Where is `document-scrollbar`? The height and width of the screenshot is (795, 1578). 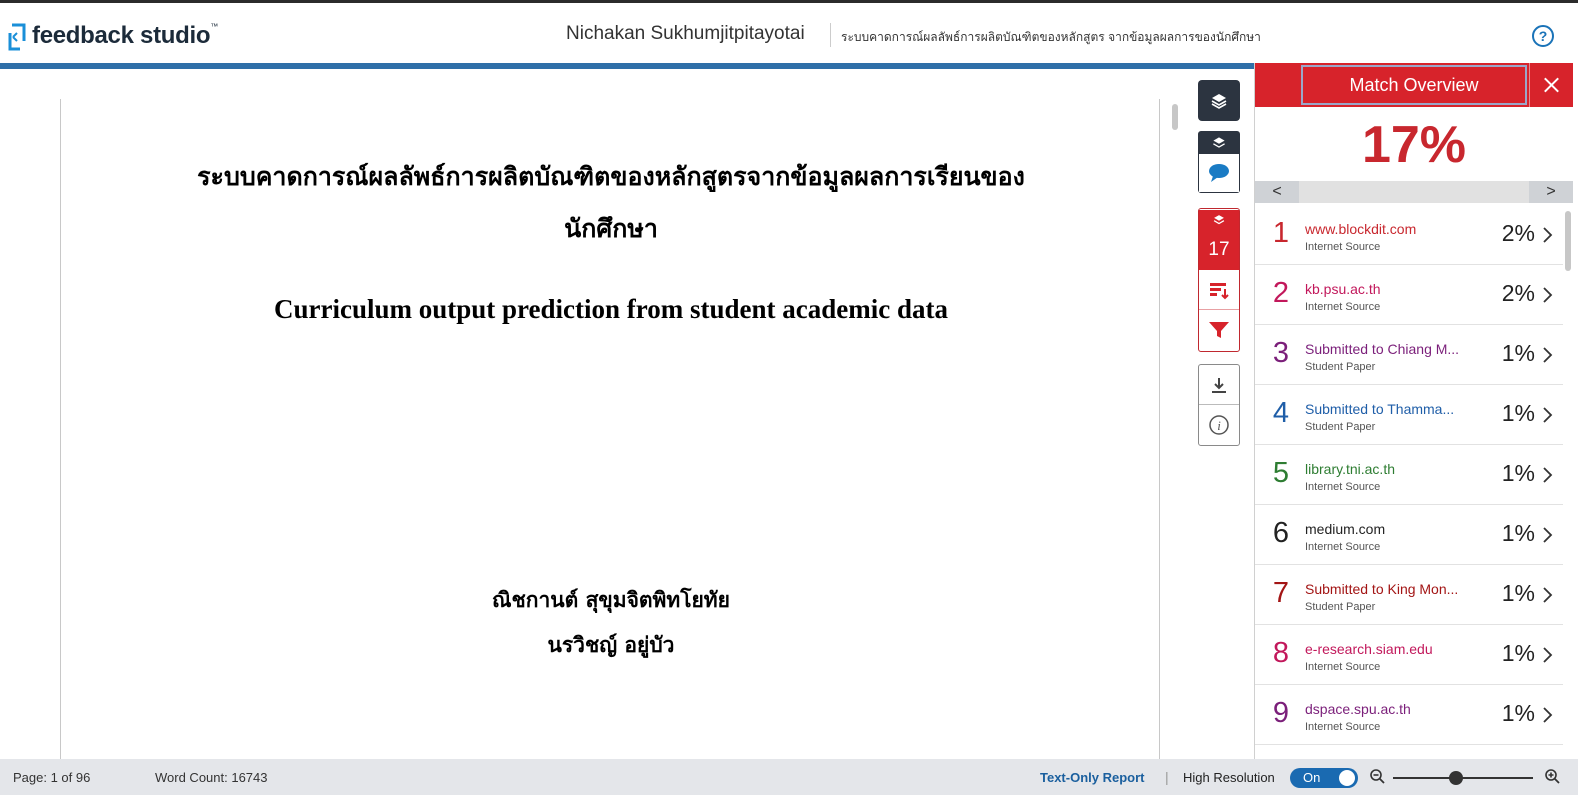
document-scrollbar is located at coordinates (1175, 427).